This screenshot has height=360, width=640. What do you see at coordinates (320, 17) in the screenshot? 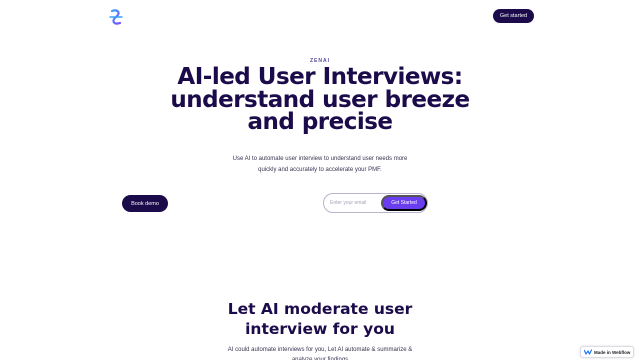
I see `navbar: Get started` at bounding box center [320, 17].